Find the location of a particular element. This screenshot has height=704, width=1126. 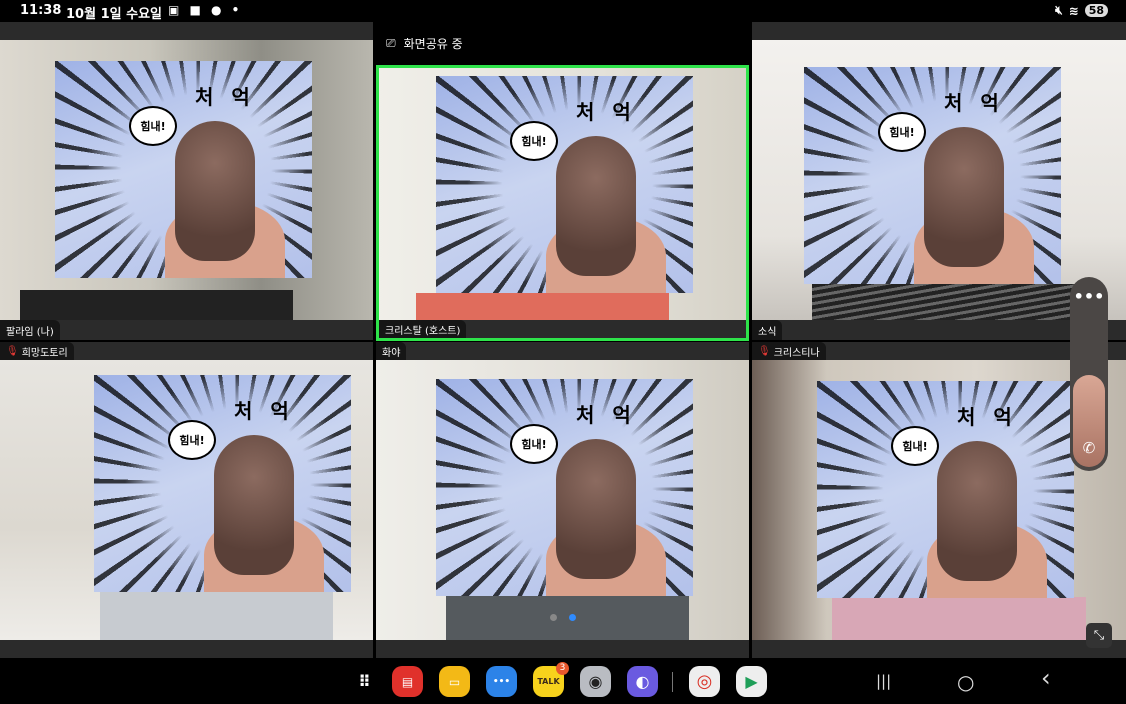

participant-name: 팔라임 (나) is located at coordinates (30, 330).